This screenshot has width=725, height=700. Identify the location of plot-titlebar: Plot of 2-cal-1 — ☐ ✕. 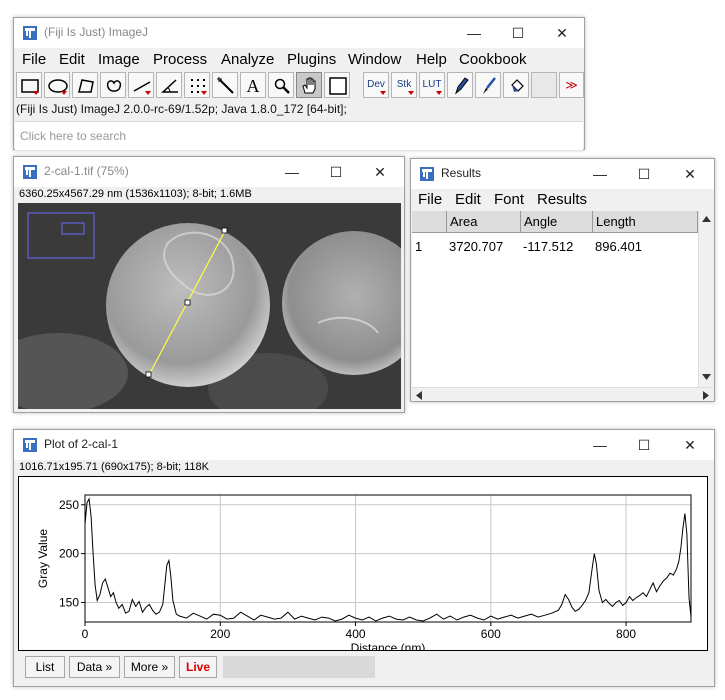
(364, 445).